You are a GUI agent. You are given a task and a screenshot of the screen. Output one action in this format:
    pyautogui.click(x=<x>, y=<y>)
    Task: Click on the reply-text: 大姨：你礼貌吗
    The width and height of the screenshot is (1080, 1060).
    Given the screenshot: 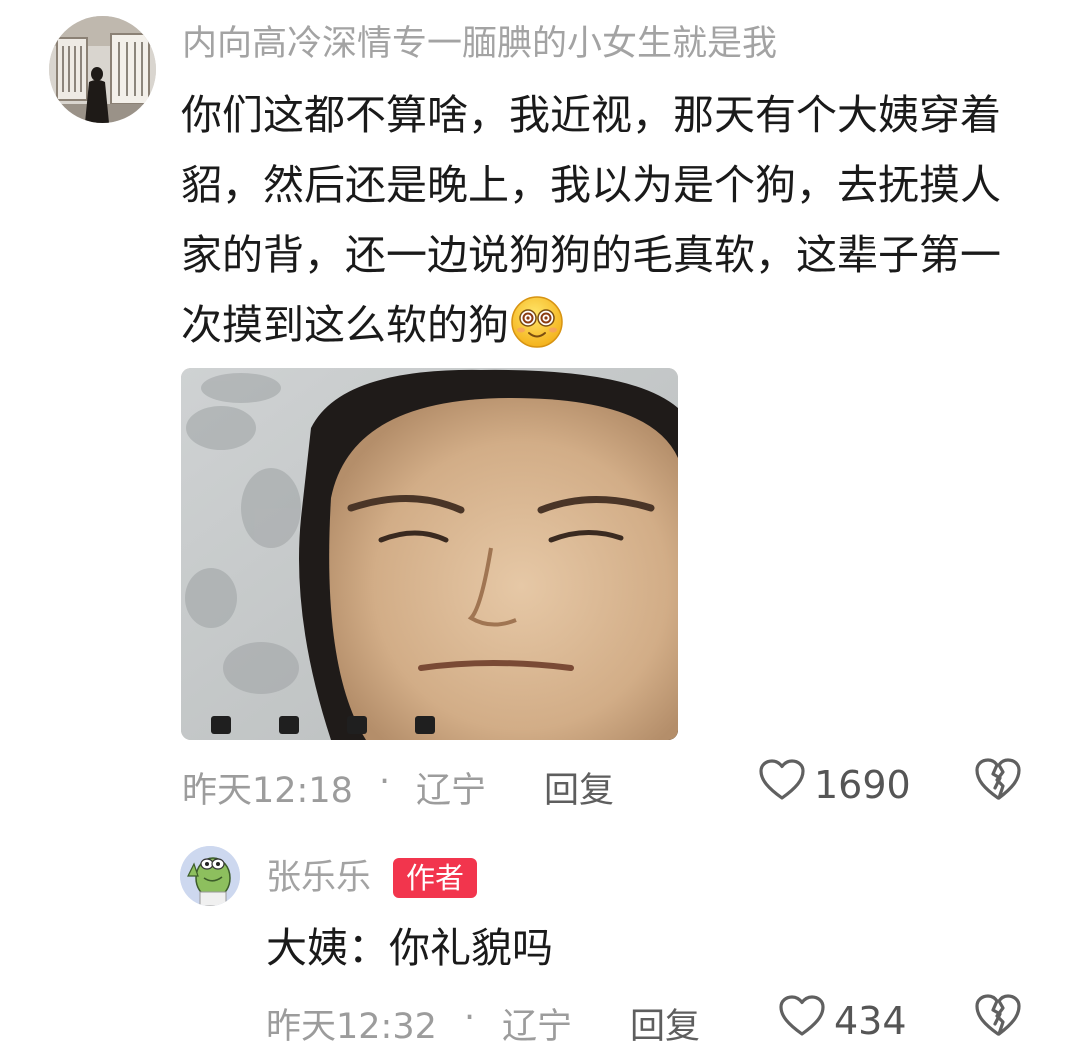 What is the action you would take?
    pyautogui.click(x=409, y=948)
    